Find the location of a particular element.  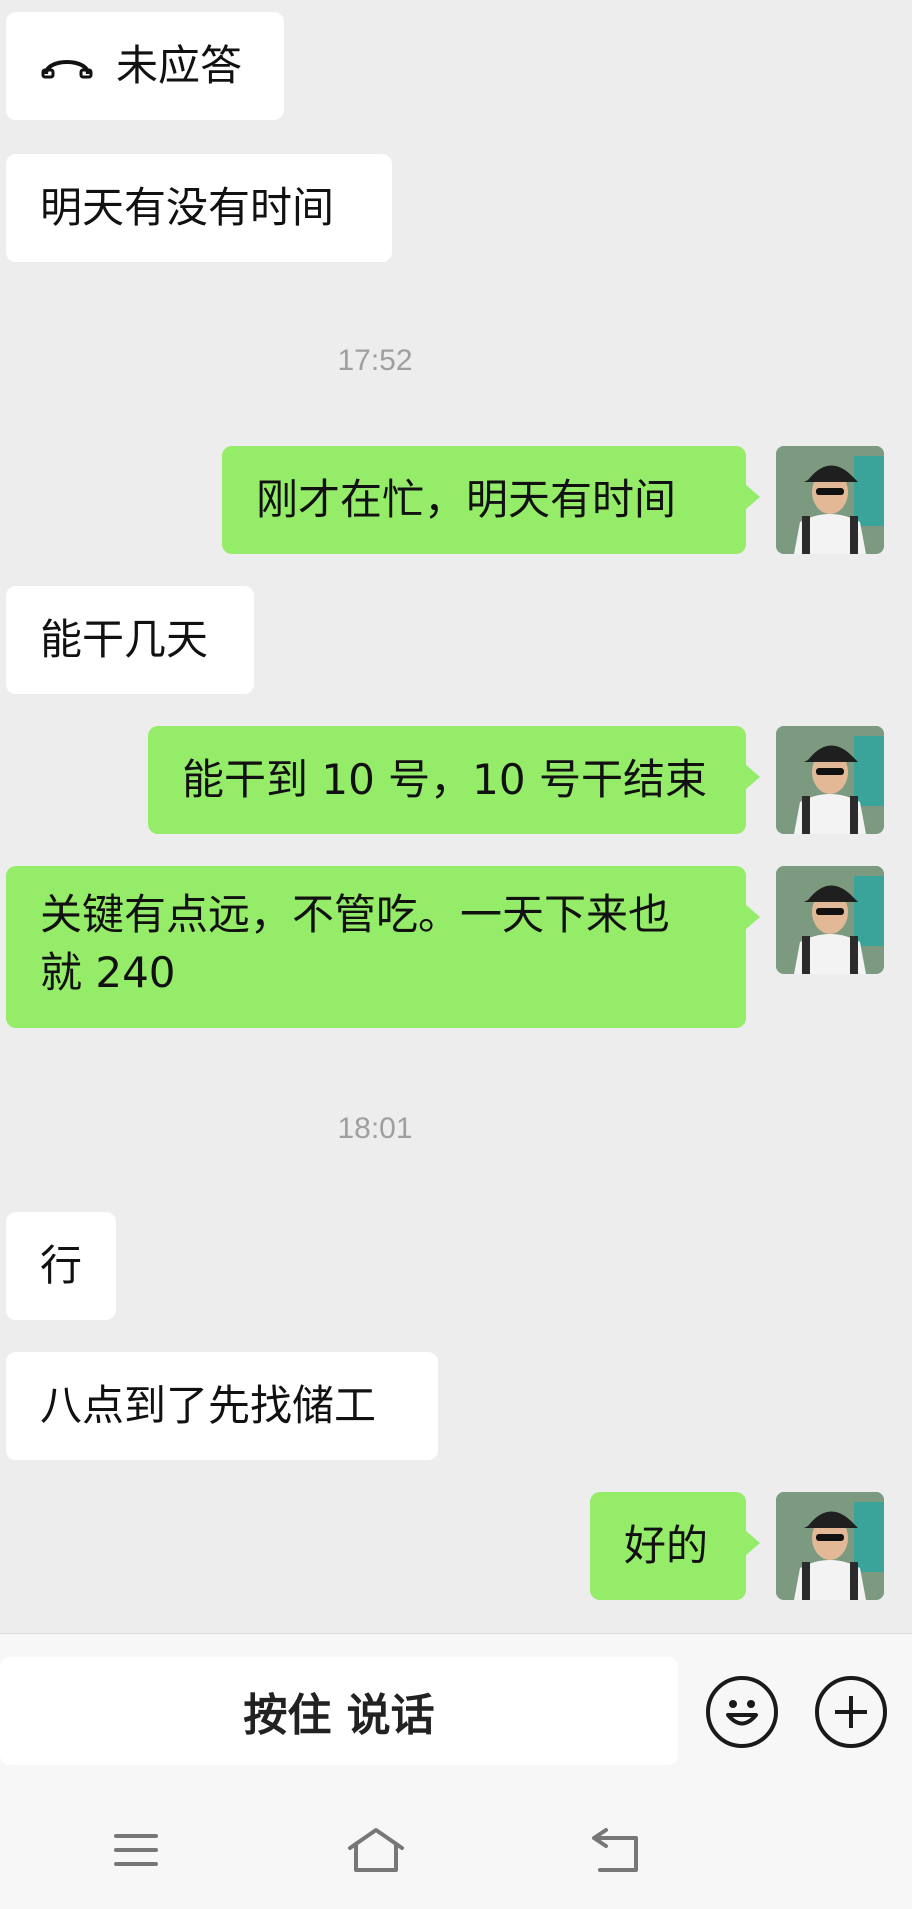

back-icon is located at coordinates (615, 1850).